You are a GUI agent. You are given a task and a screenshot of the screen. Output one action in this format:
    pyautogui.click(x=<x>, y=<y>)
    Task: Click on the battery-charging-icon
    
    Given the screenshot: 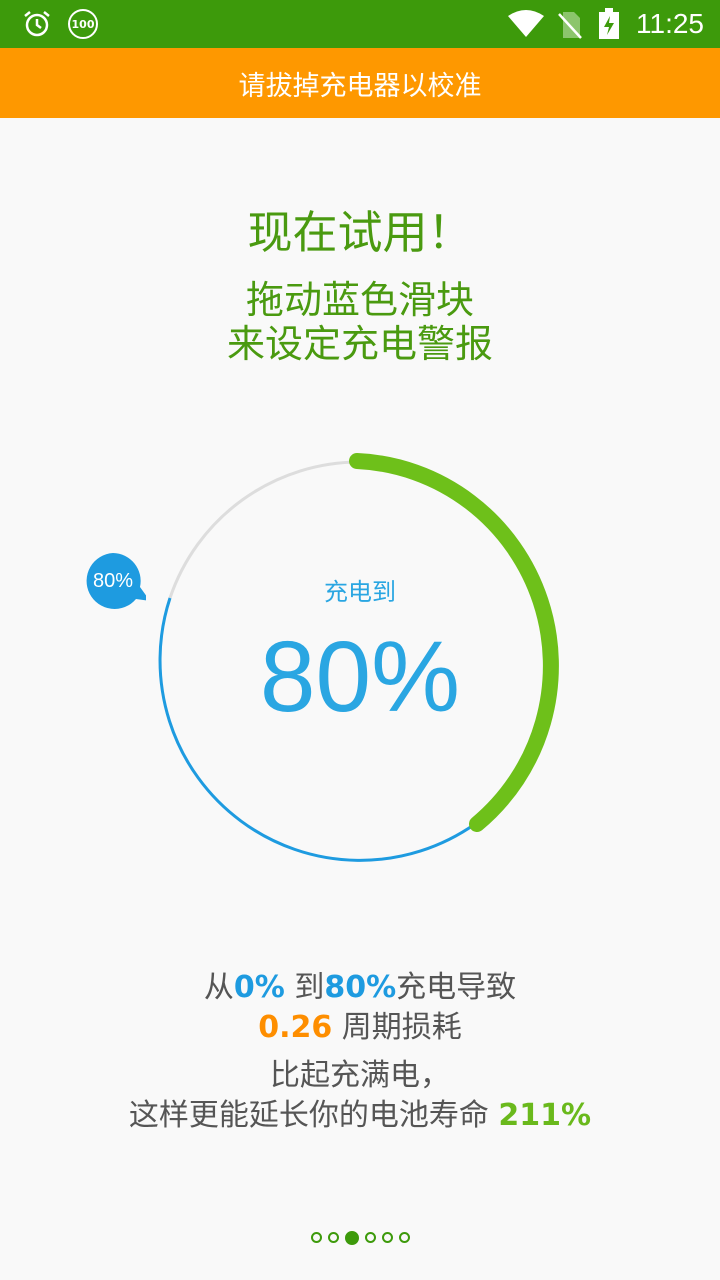 What is the action you would take?
    pyautogui.click(x=609, y=23)
    